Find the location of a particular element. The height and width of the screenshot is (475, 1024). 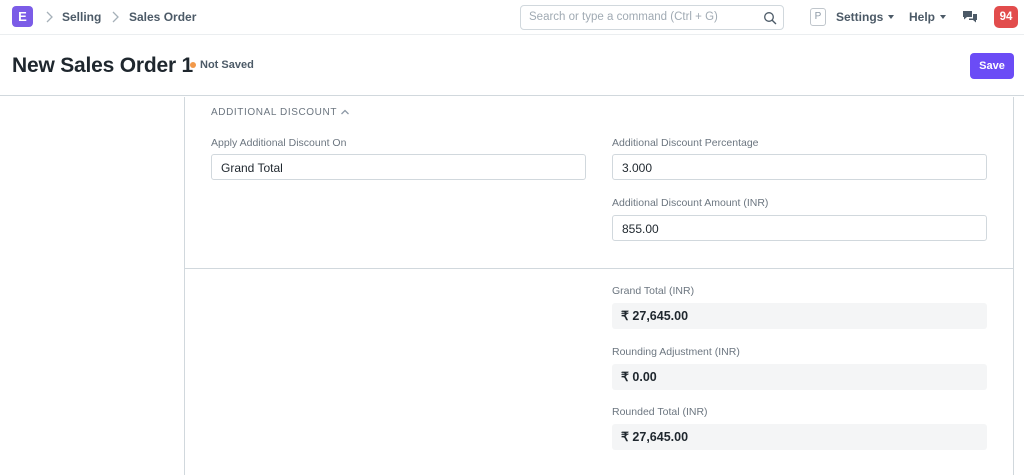

apply-discount-on-select: Grand Total is located at coordinates (398, 167).